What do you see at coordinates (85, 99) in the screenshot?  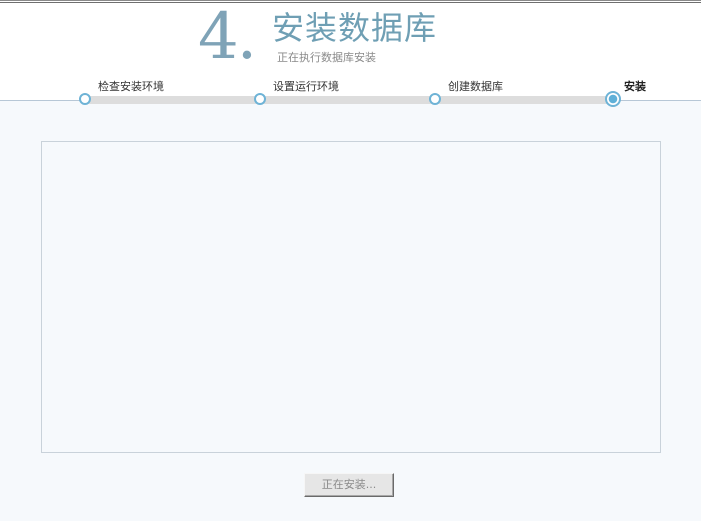 I see `progress-step-dot-check-environment` at bounding box center [85, 99].